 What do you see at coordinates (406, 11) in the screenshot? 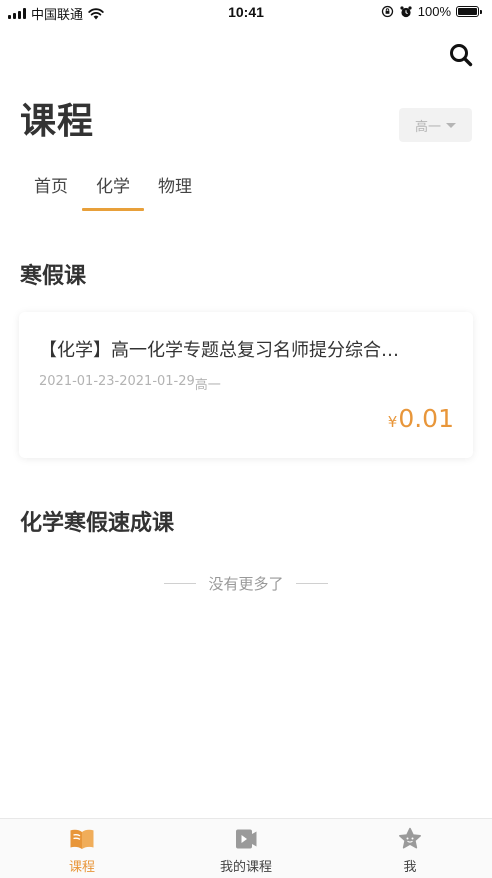
I see `alarm-icon` at bounding box center [406, 11].